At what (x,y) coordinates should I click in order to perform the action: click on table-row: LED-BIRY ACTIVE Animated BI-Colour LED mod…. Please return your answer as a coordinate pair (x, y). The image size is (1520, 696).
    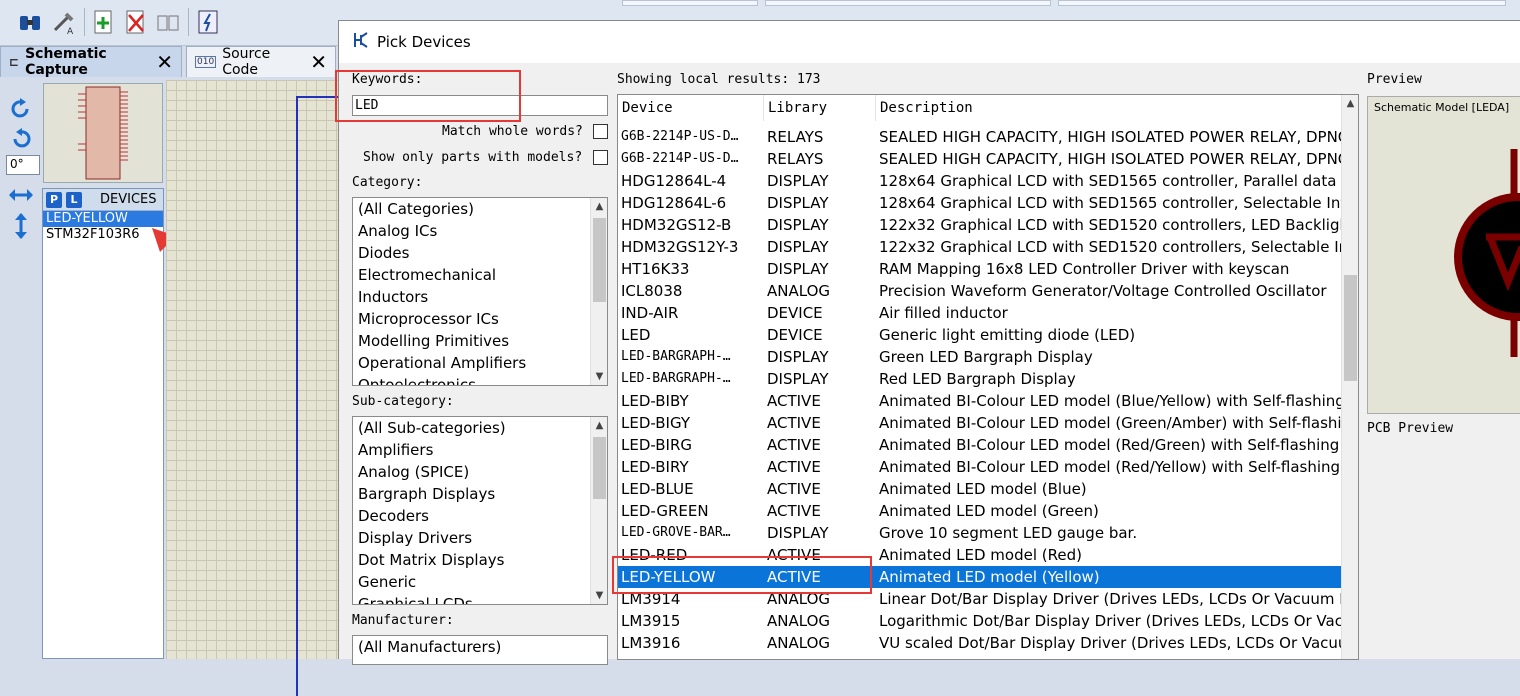
    Looking at the image, I should click on (980, 467).